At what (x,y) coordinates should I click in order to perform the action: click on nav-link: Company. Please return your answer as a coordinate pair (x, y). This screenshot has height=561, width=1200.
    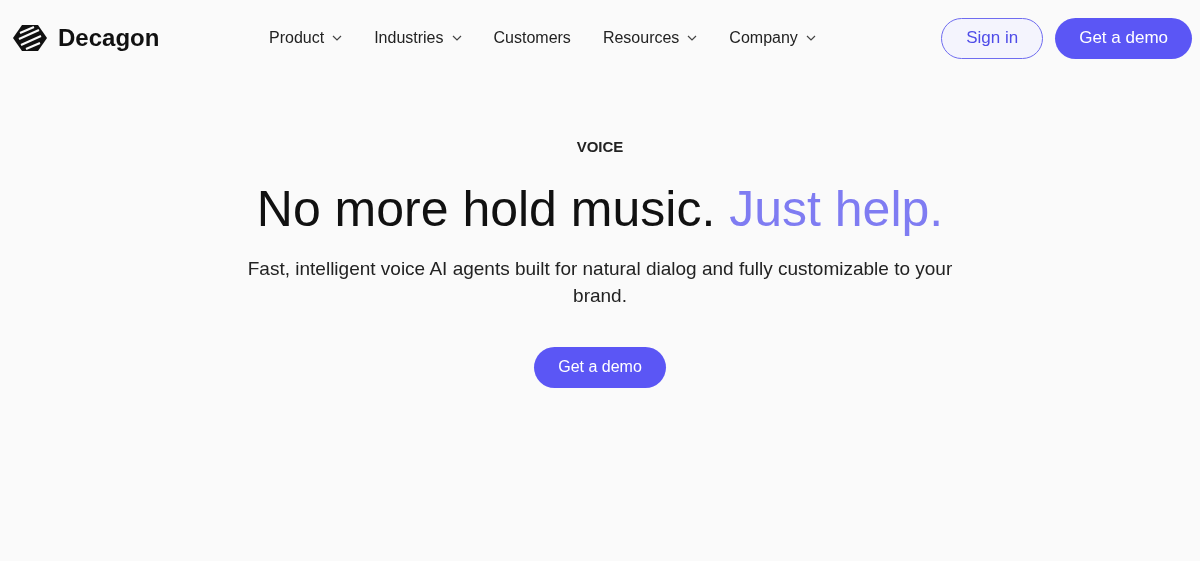
    Looking at the image, I should click on (772, 38).